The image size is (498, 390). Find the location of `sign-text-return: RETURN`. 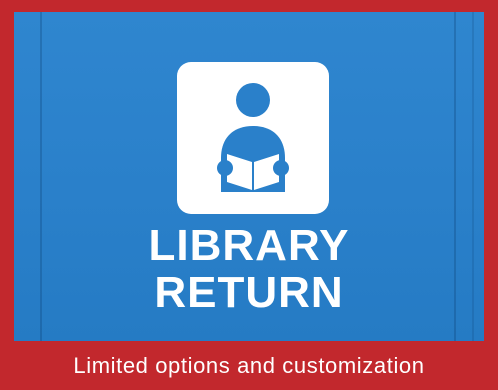

sign-text-return: RETURN is located at coordinates (249, 292).